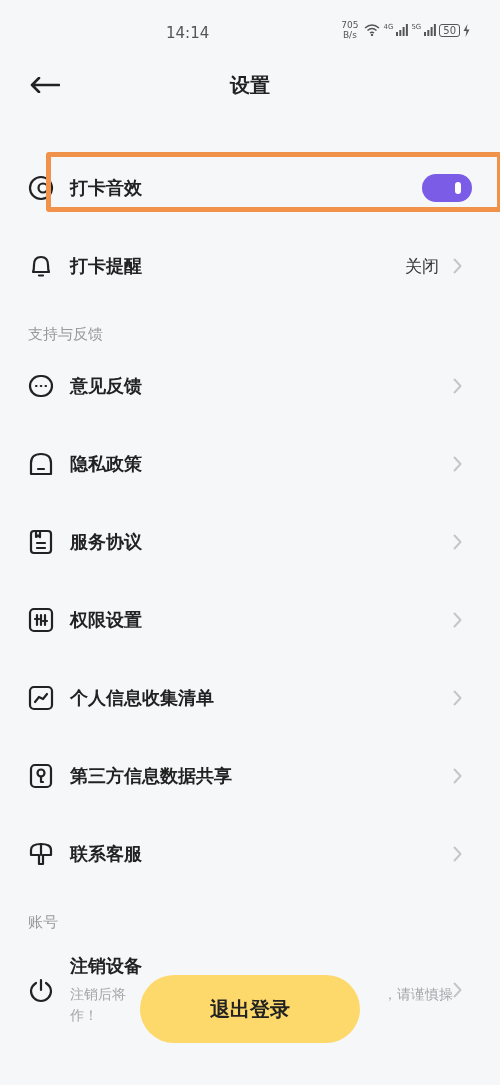 This screenshot has width=500, height=1085. What do you see at coordinates (372, 30) in the screenshot?
I see `wifi-icon` at bounding box center [372, 30].